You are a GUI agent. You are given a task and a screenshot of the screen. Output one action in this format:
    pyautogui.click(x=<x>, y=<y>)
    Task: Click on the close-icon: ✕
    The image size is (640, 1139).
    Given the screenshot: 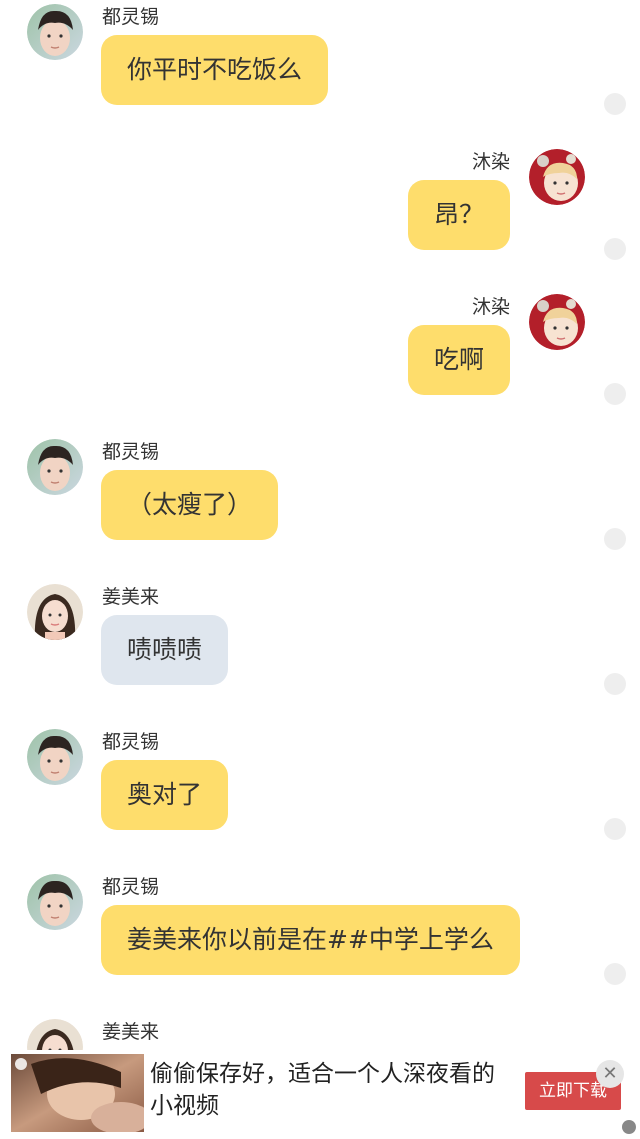 What is the action you would take?
    pyautogui.click(x=610, y=1074)
    